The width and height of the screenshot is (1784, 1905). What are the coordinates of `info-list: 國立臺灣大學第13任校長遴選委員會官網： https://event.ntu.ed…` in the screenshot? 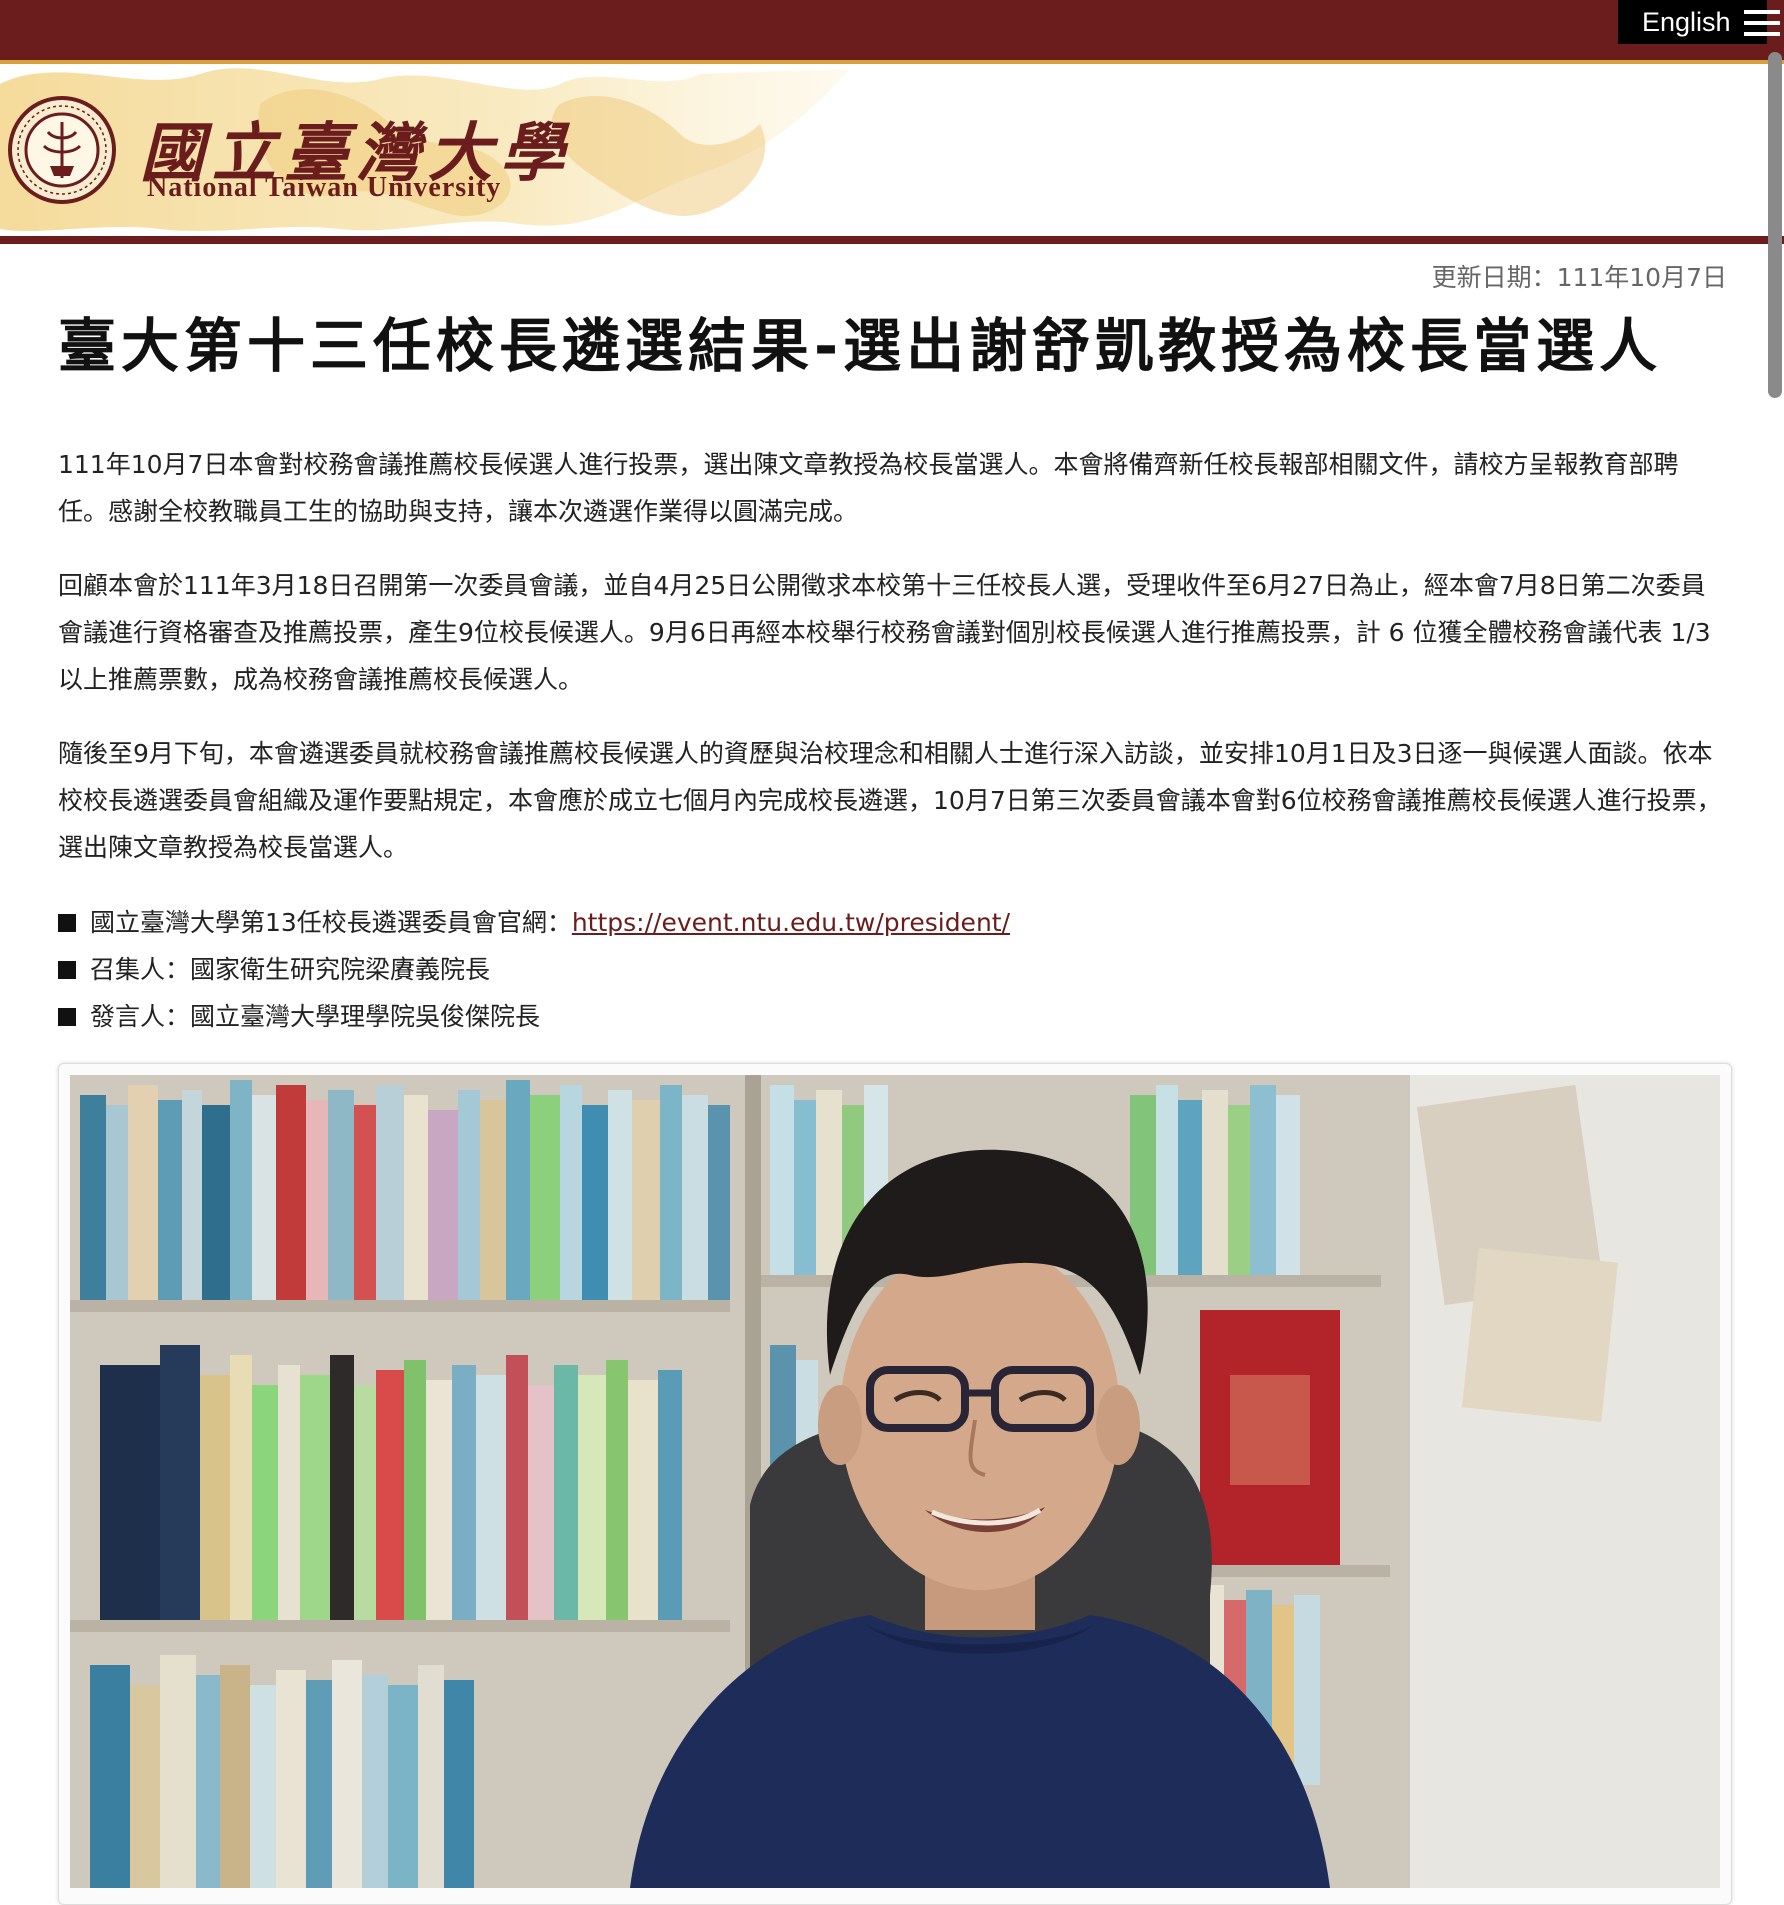 It's located at (893, 969).